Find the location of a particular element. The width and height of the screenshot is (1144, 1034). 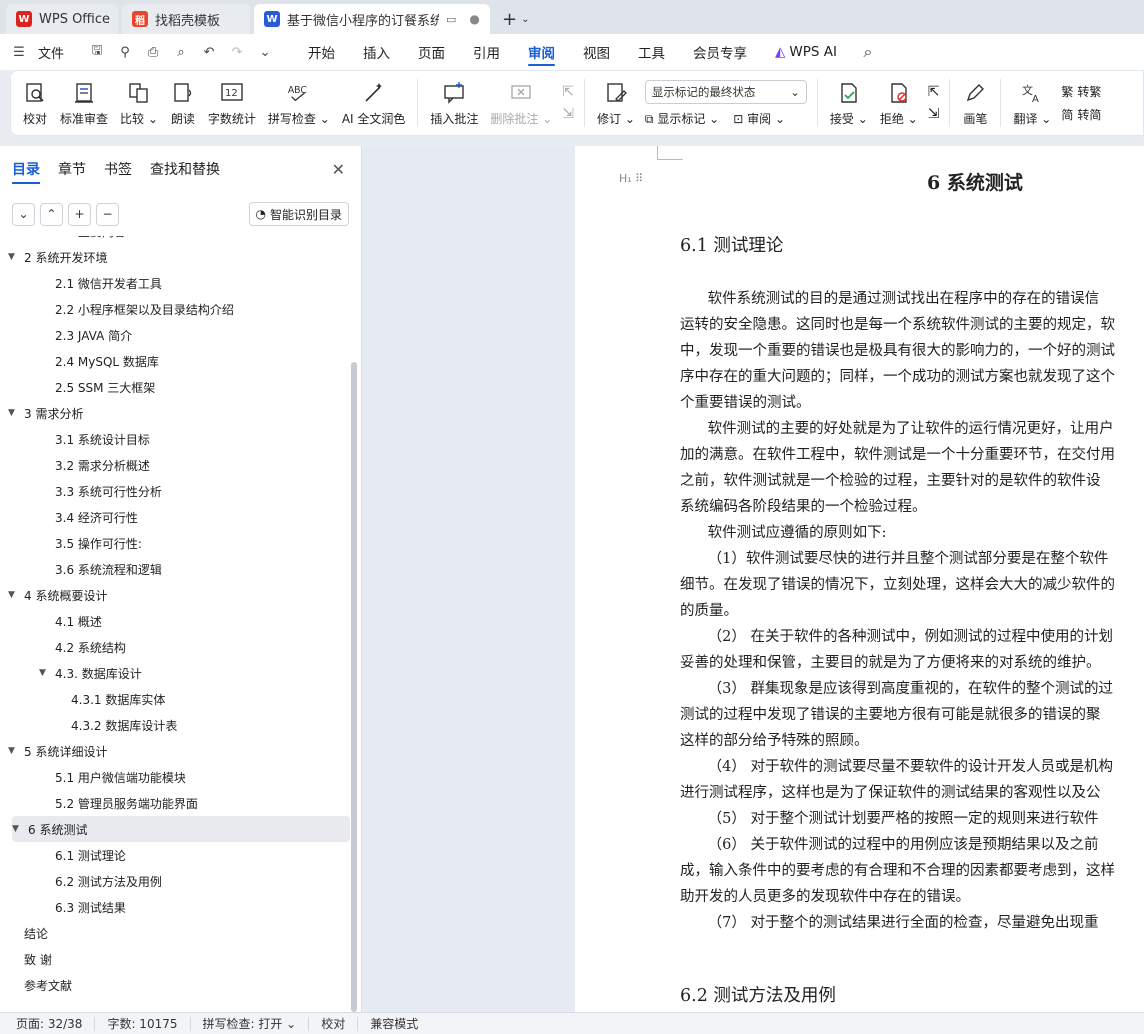

remove-heading-button: − is located at coordinates (107, 214).